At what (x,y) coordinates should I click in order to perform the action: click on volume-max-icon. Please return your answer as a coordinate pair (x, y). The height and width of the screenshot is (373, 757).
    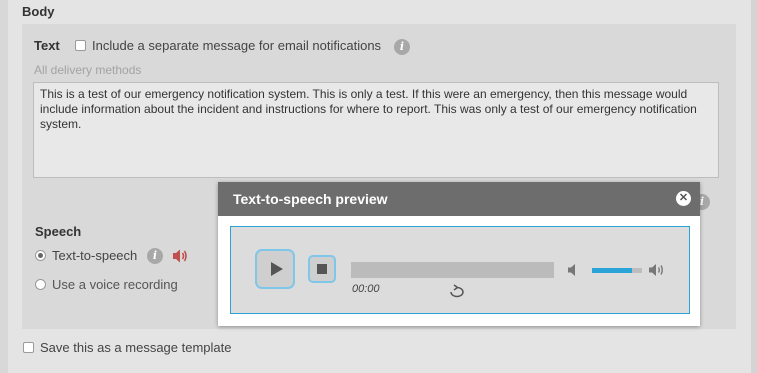
    Looking at the image, I should click on (658, 271).